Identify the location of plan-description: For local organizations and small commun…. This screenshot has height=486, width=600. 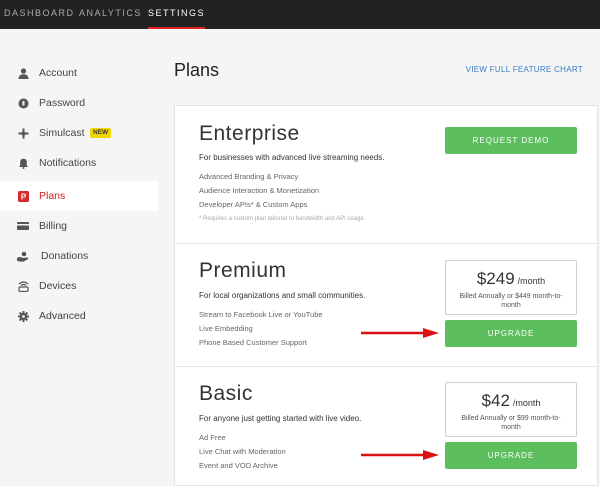
(282, 295).